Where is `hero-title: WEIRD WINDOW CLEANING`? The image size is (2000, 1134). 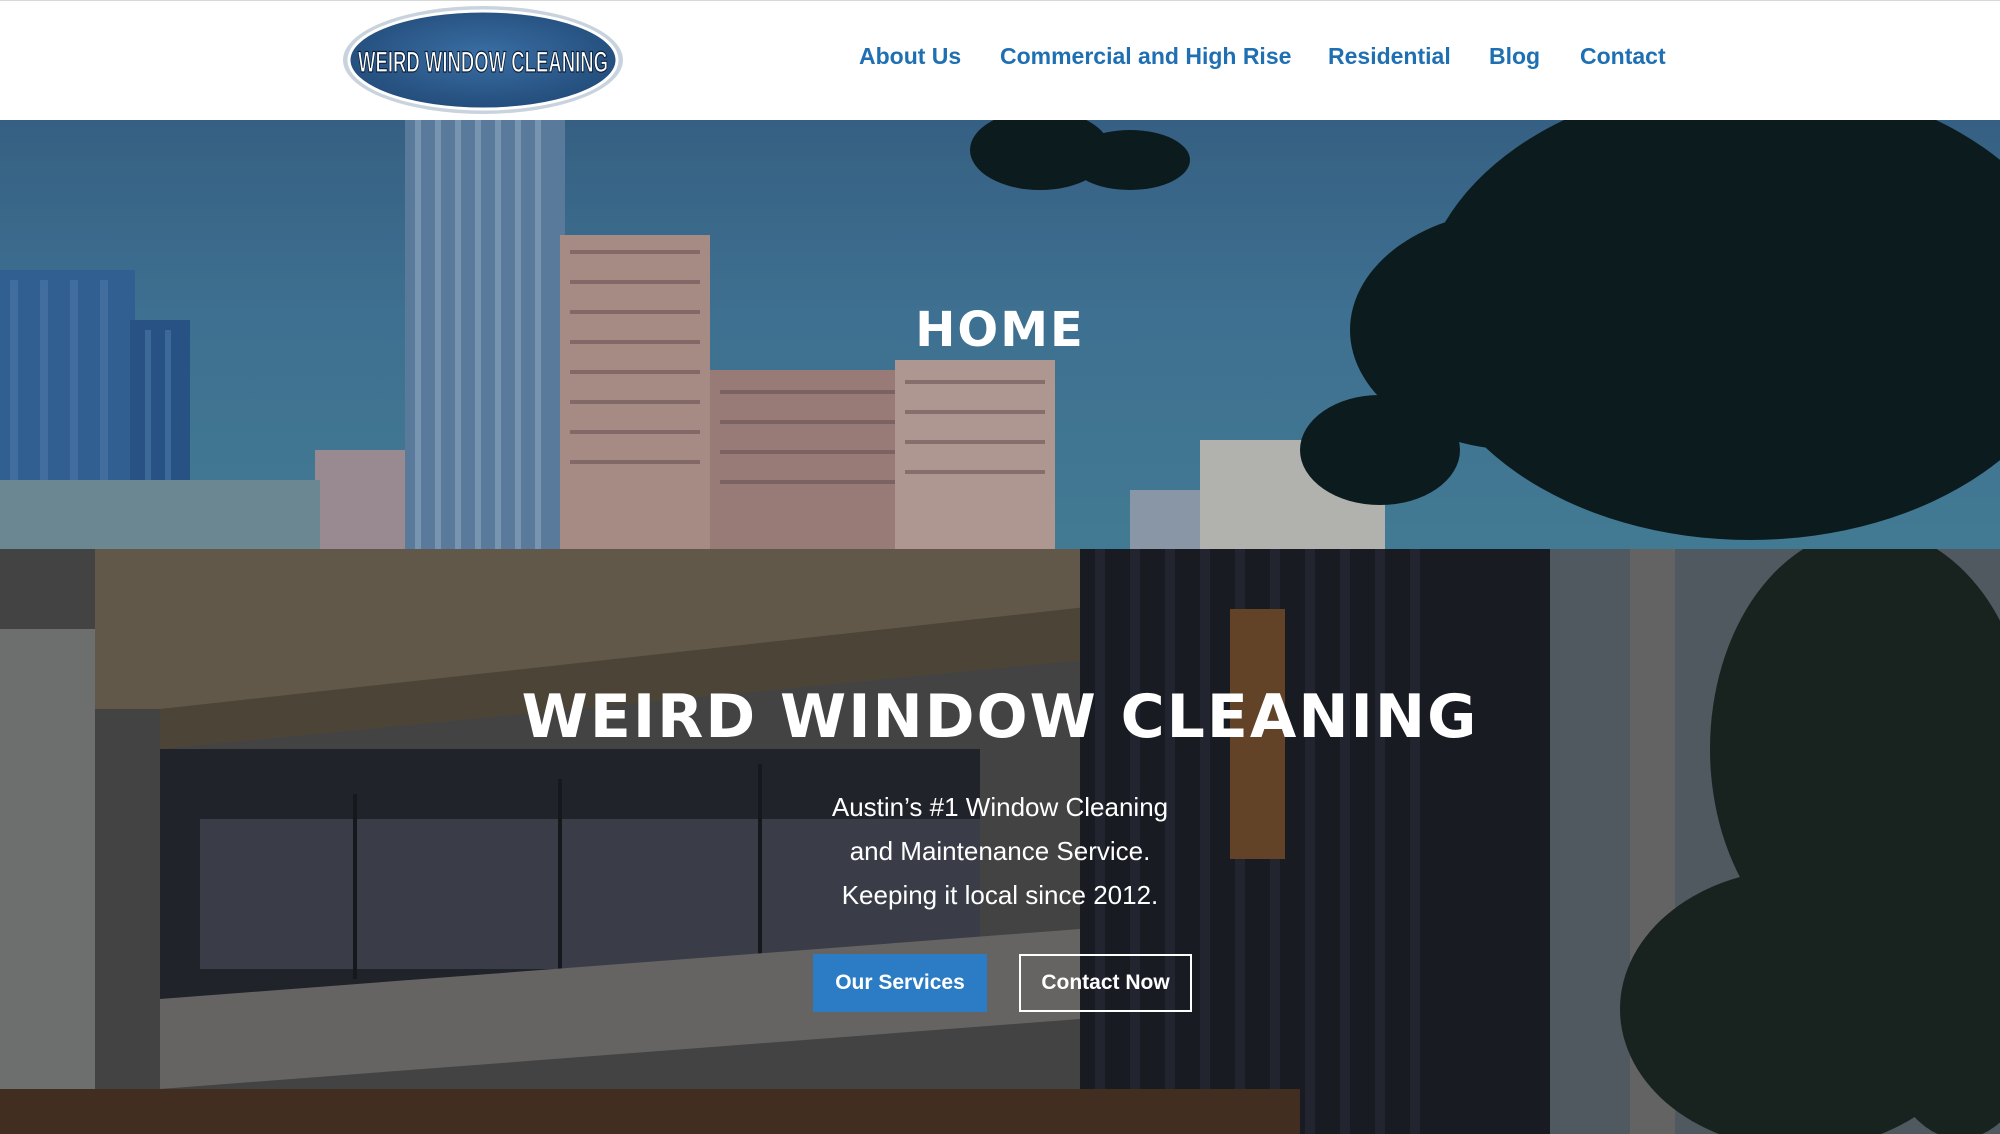
hero-title: WEIRD WINDOW CLEANING is located at coordinates (1000, 717).